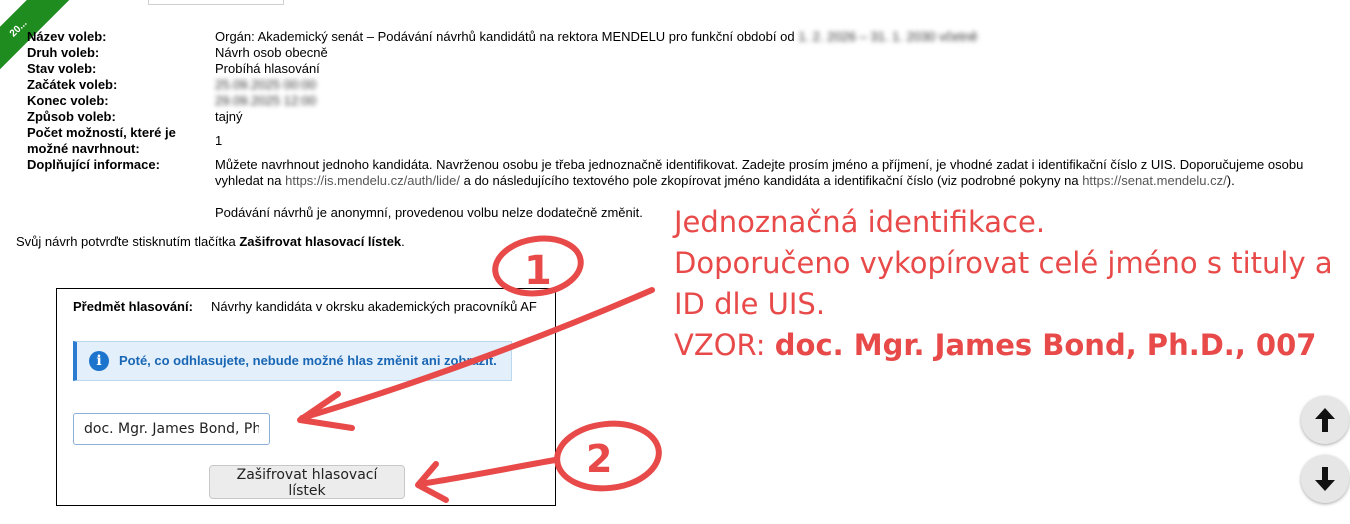  I want to click on subject-label: Předmět hlasování:, so click(133, 306).